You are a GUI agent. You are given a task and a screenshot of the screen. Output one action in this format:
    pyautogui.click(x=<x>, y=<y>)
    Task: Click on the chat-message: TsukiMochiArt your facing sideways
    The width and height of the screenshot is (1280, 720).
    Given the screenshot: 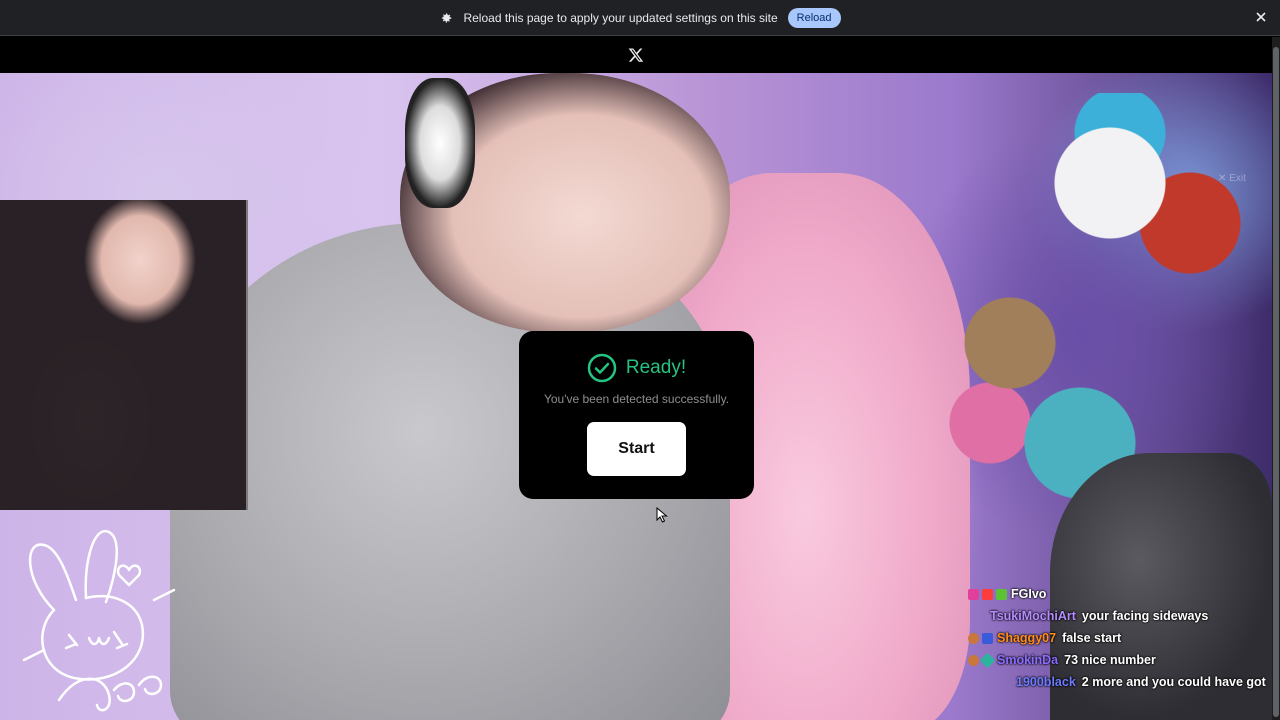 What is the action you would take?
    pyautogui.click(x=1118, y=616)
    